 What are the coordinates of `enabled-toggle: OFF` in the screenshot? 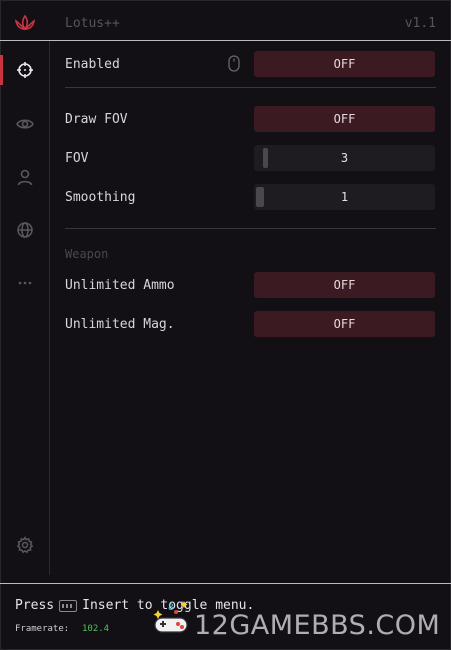 It's located at (344, 64).